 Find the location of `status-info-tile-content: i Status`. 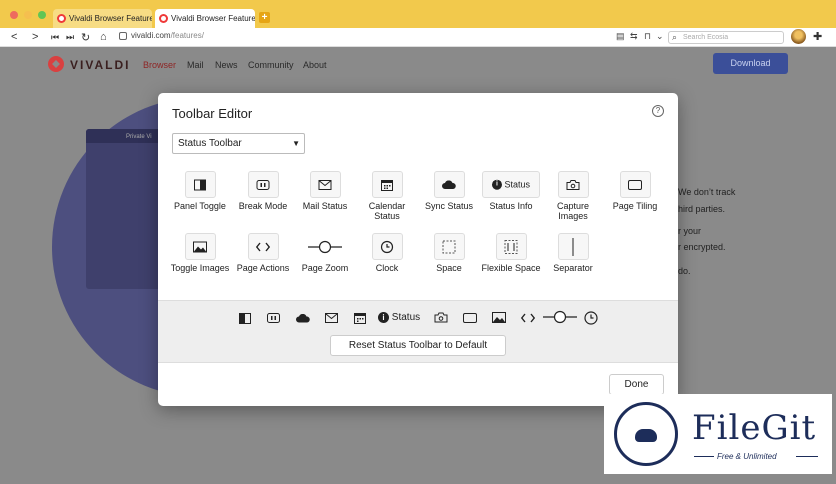

status-info-tile-content: i Status is located at coordinates (511, 184).